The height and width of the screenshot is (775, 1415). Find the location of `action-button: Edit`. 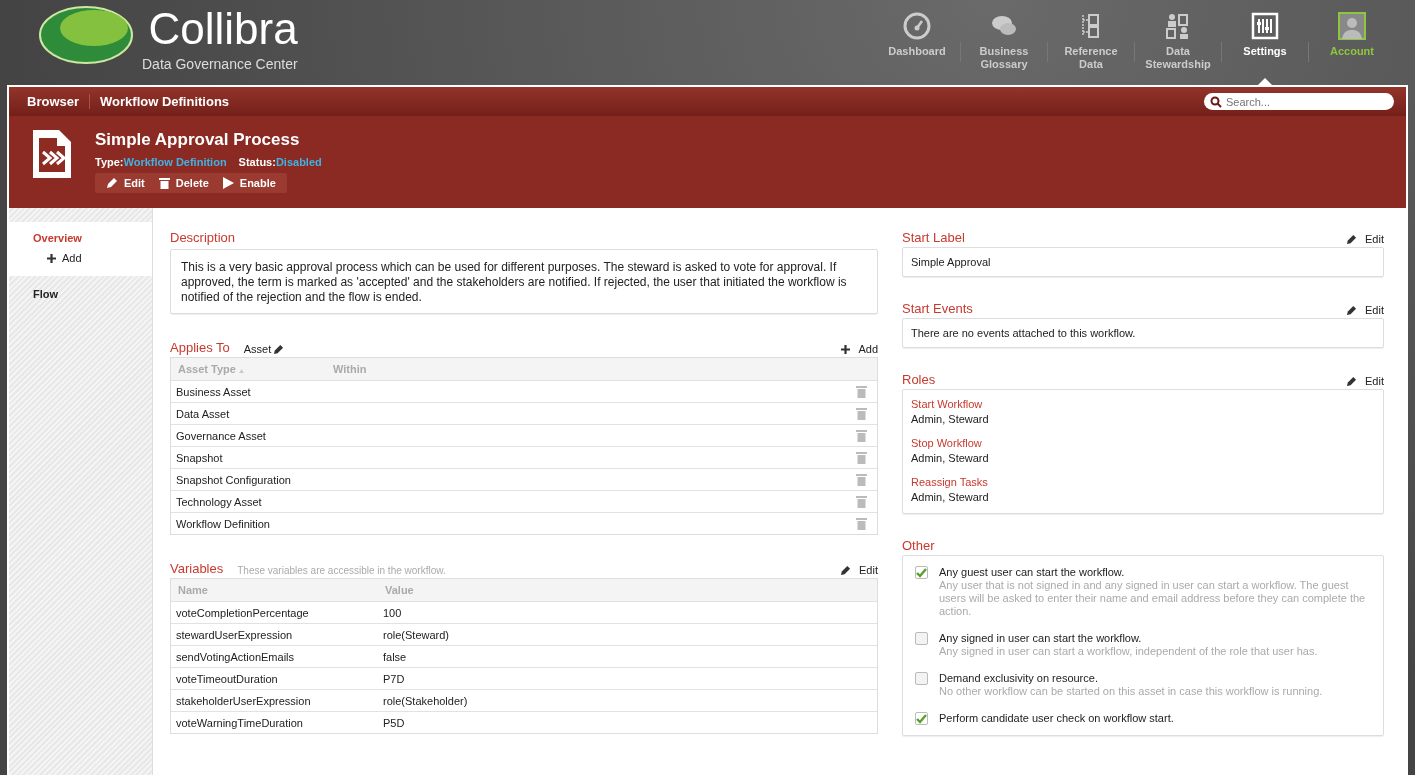

action-button: Edit is located at coordinates (125, 183).